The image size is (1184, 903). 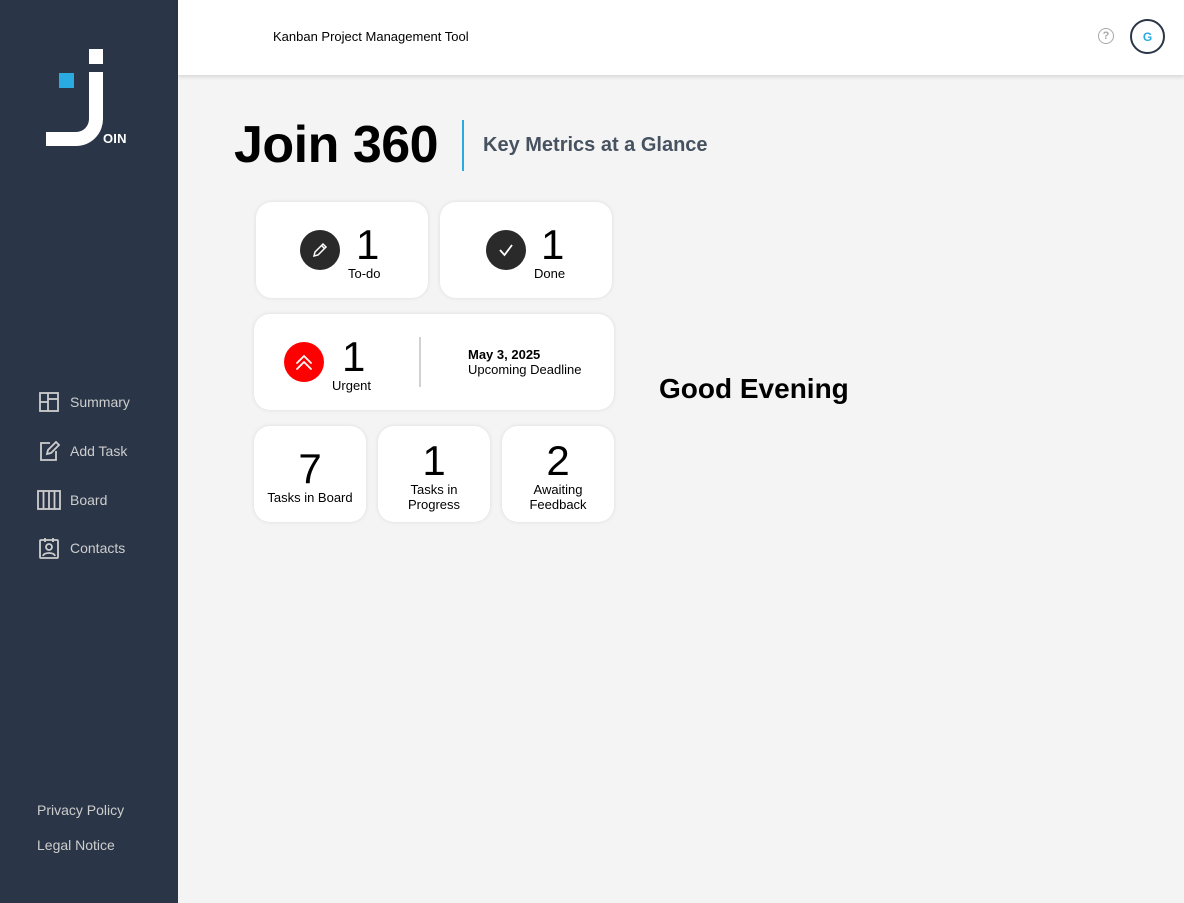 I want to click on tasks-in-progress-label: Progress, so click(x=434, y=504).